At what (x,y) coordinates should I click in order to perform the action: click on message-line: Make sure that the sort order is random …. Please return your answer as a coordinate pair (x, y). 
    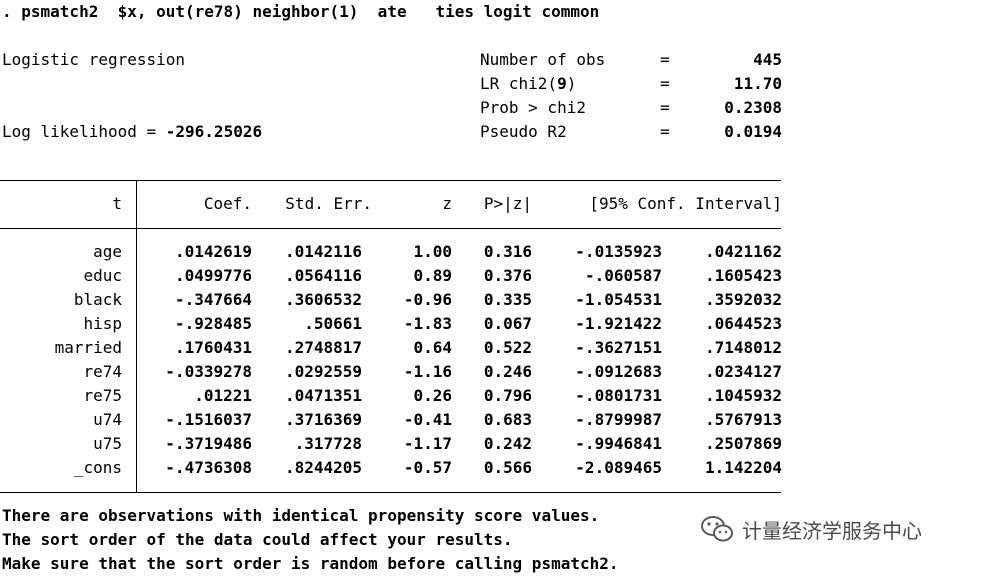
    Looking at the image, I should click on (310, 563).